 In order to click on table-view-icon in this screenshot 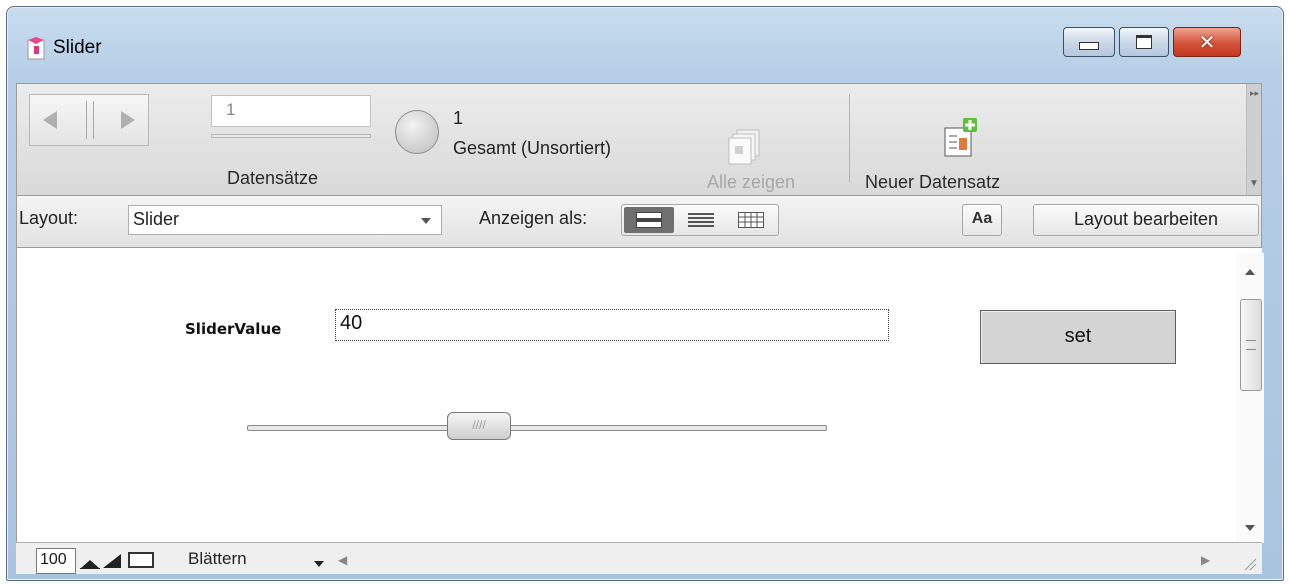, I will do `click(751, 220)`.